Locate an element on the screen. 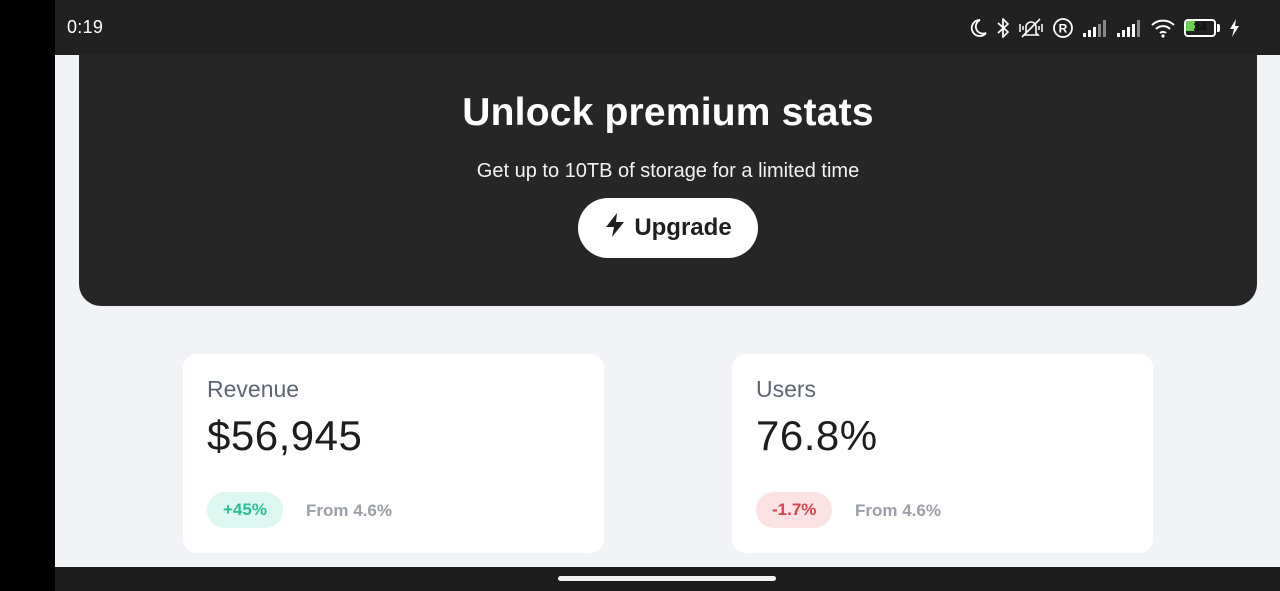 The height and width of the screenshot is (591, 1280). upgrade-button: Upgrade is located at coordinates (668, 228).